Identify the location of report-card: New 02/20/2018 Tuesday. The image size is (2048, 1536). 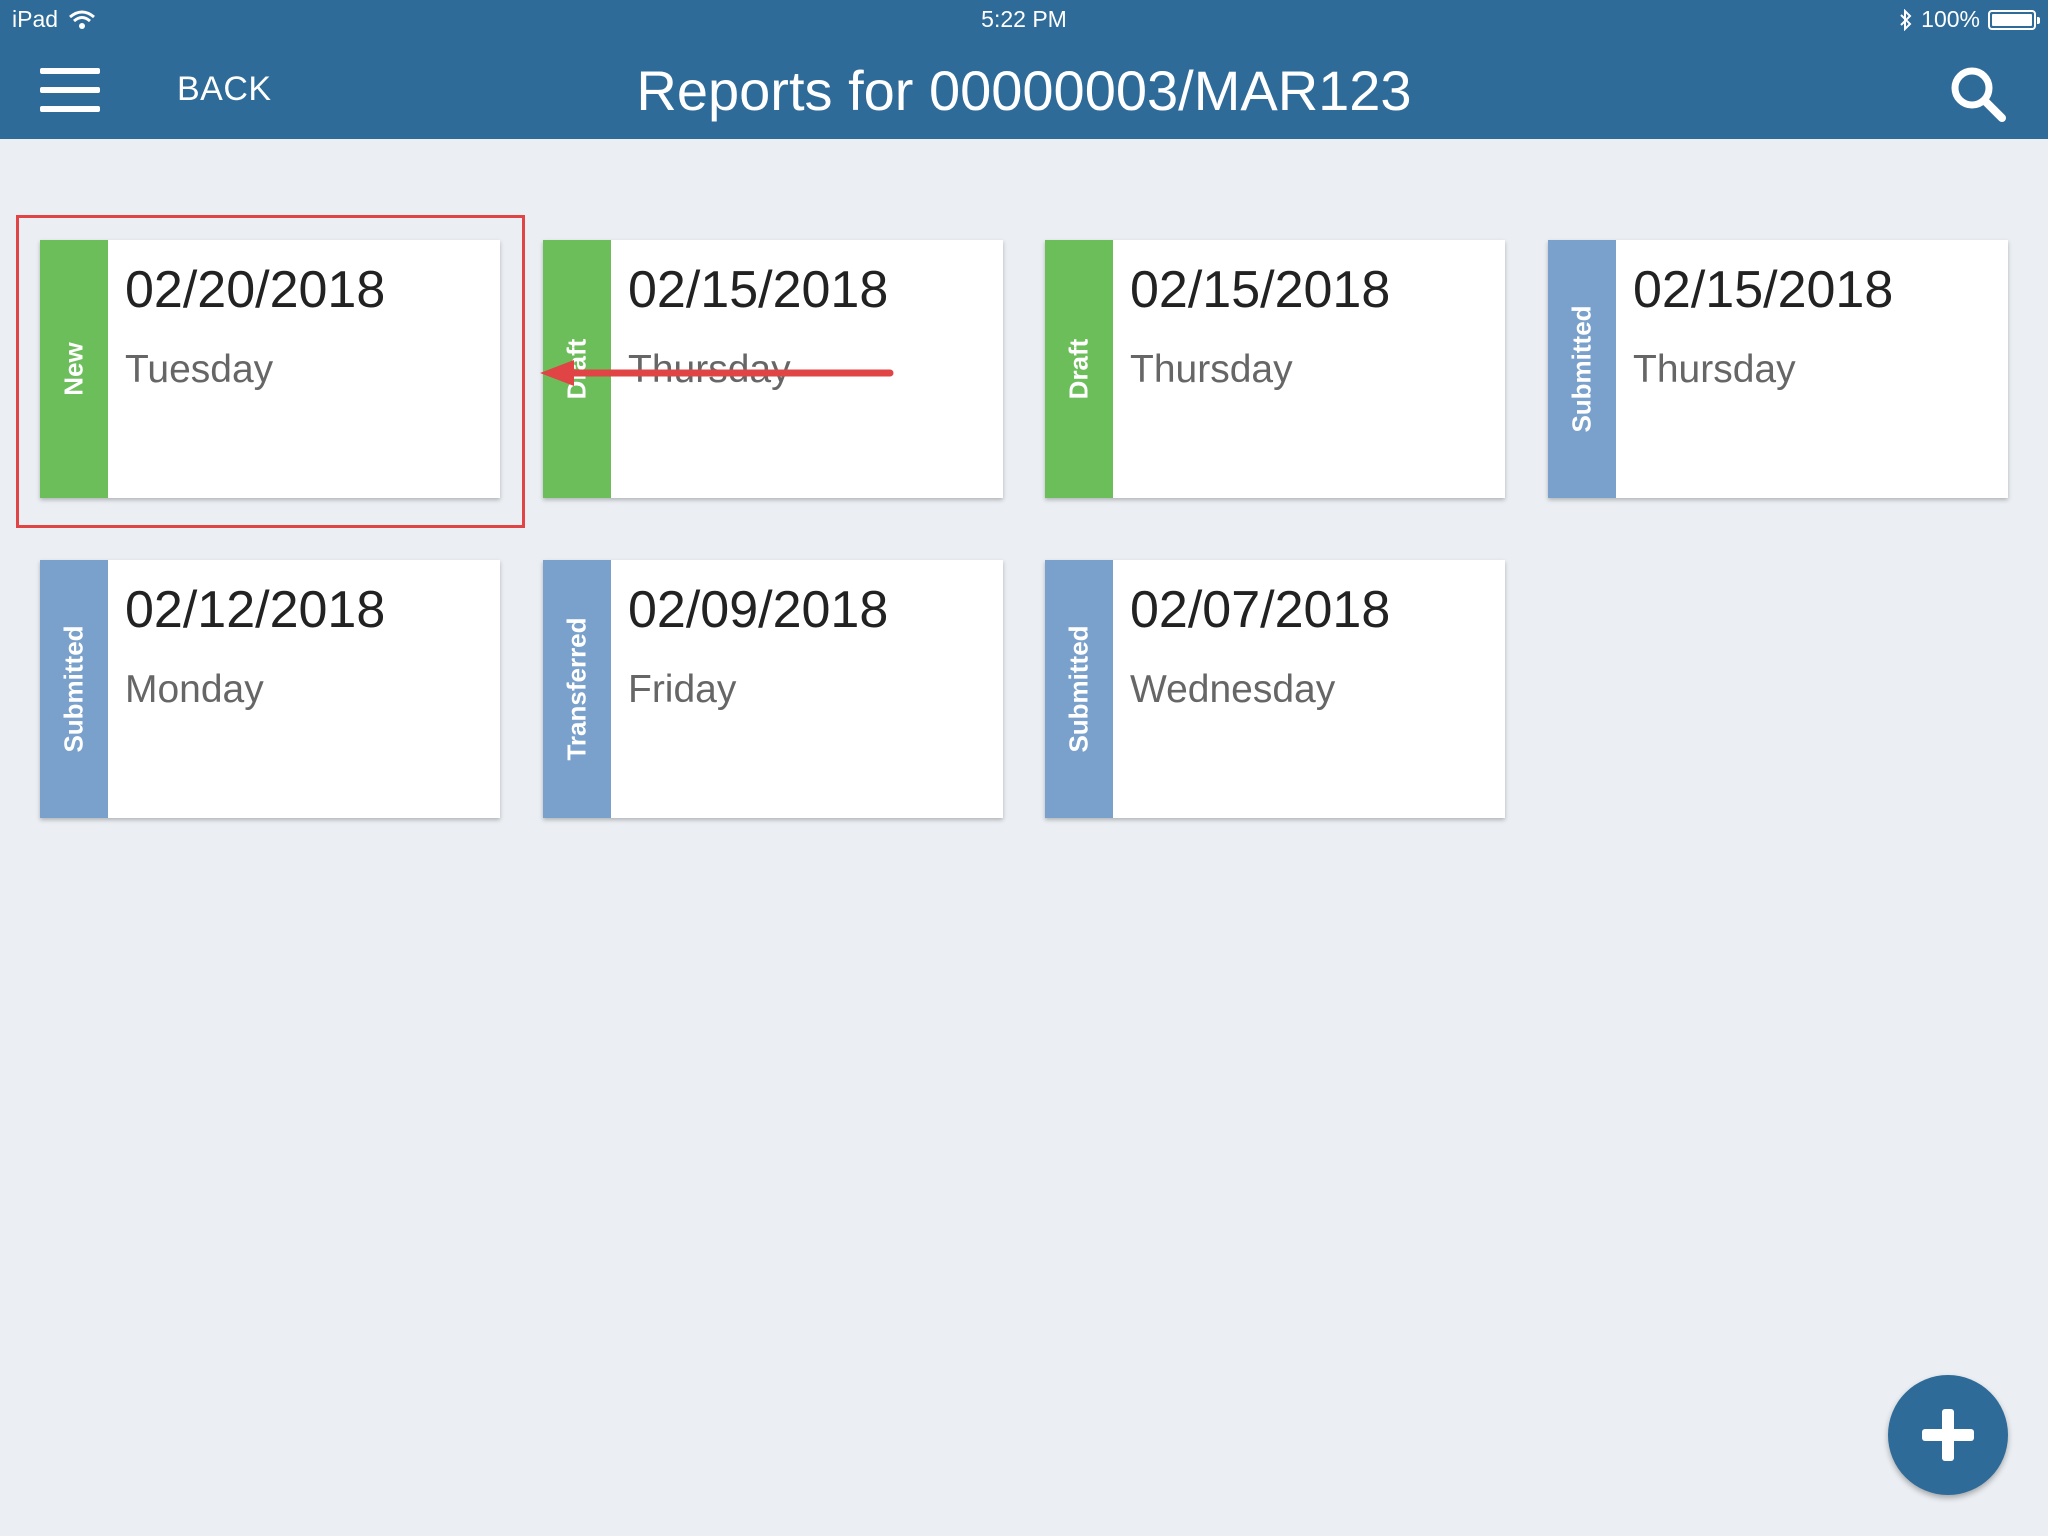
(270, 369).